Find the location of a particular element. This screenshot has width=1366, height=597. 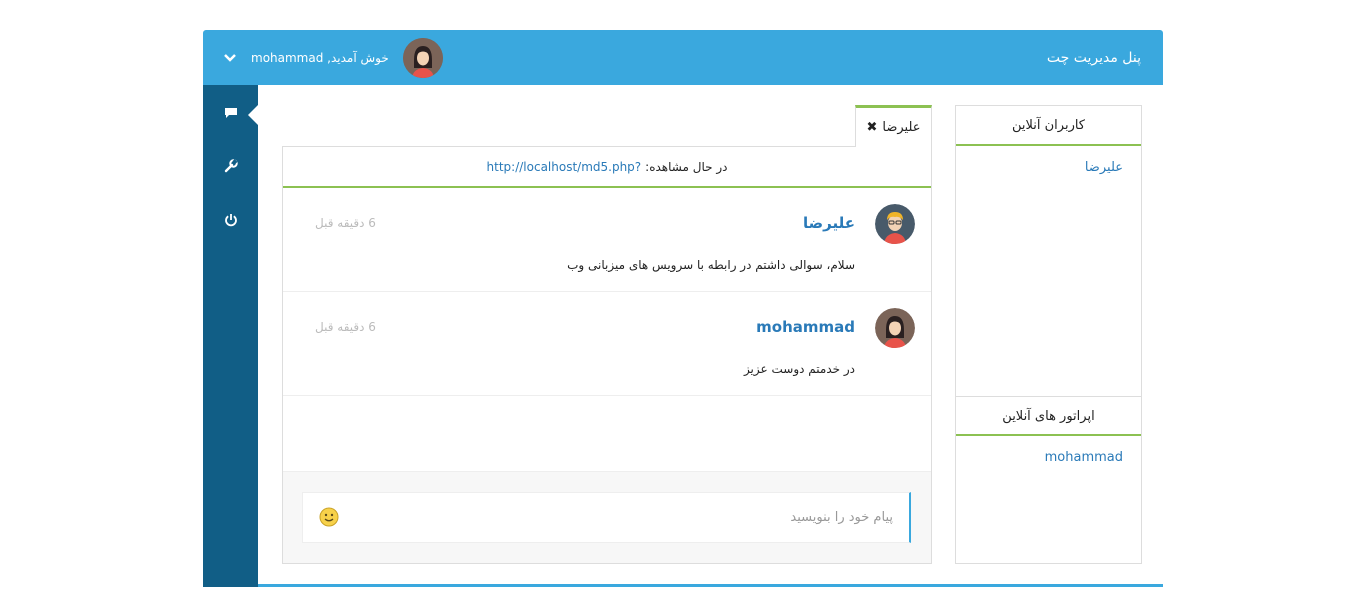

power-icon is located at coordinates (231, 221).